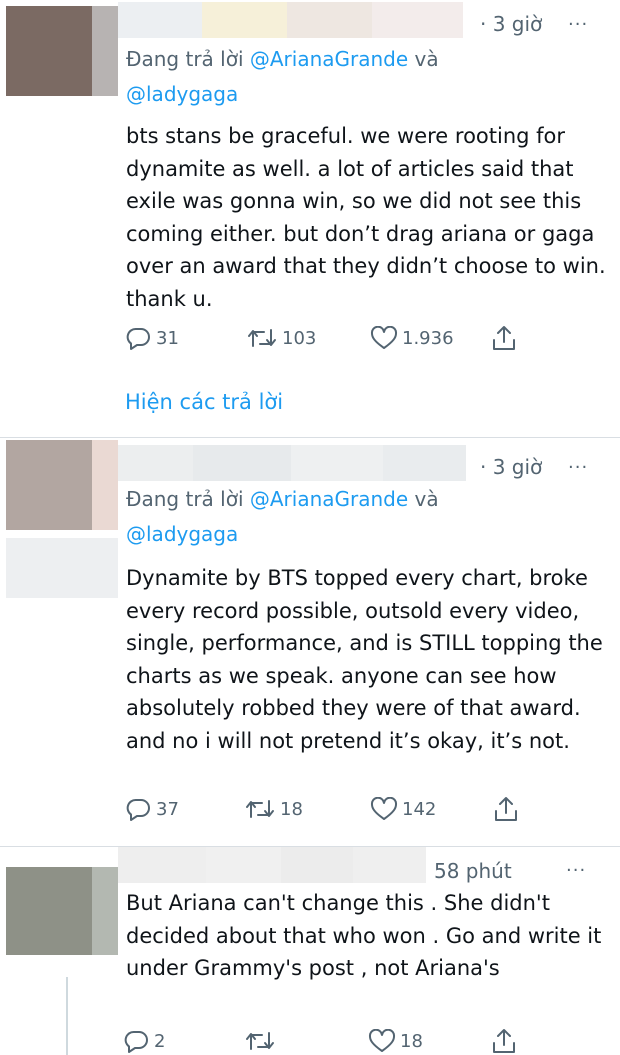 The image size is (620, 1055). What do you see at coordinates (299, 338) in the screenshot?
I see `retweet-count: 103` at bounding box center [299, 338].